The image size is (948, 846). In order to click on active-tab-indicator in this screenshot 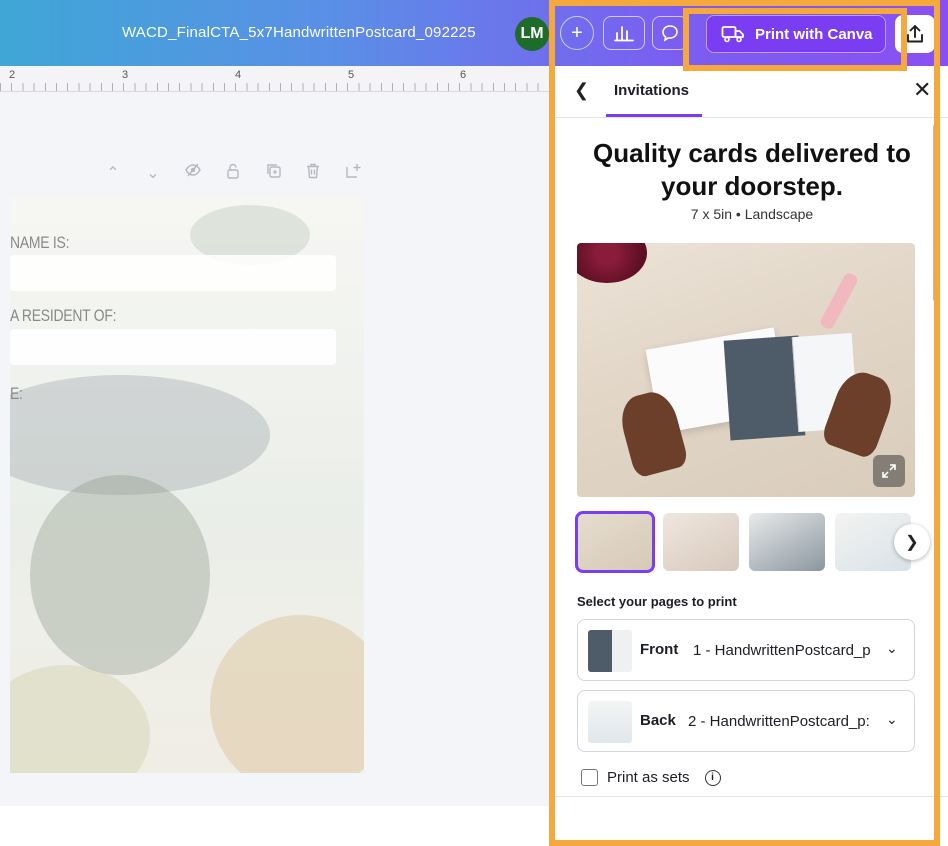, I will do `click(654, 115)`.